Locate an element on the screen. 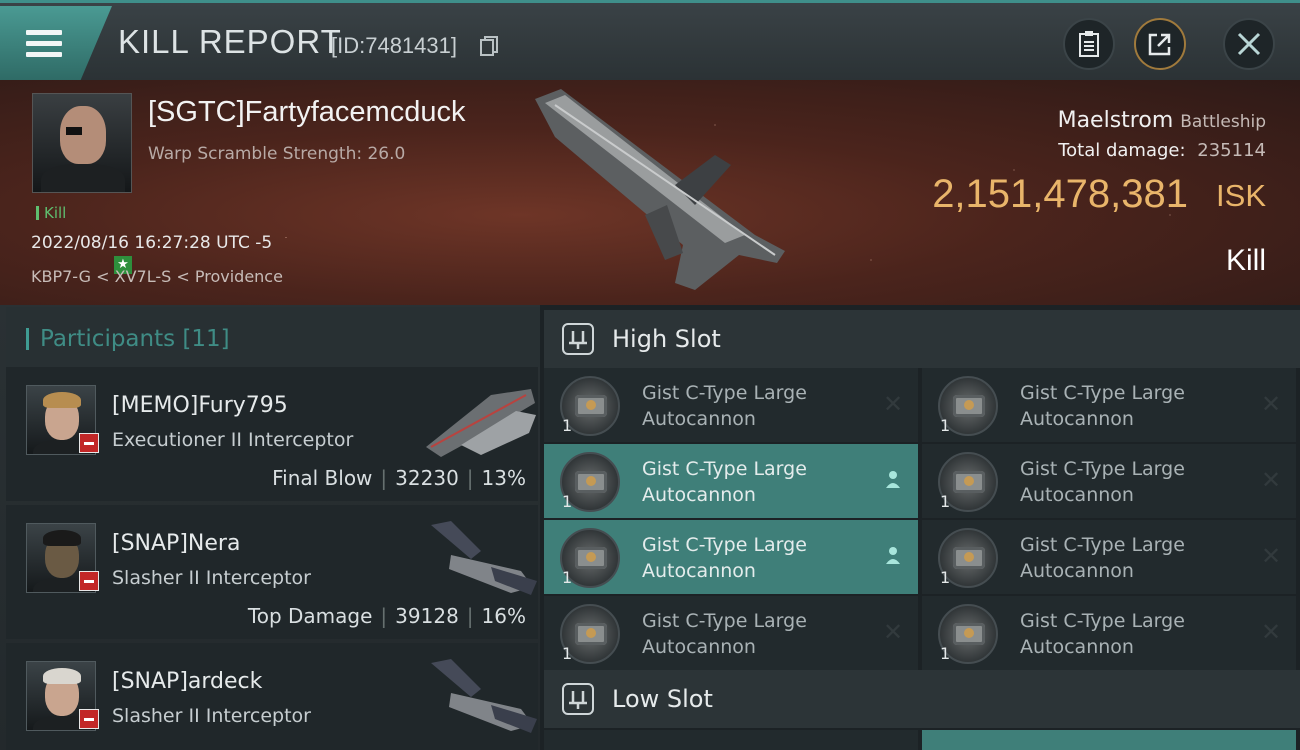 This screenshot has height=750, width=1300. share-icon is located at coordinates (1159, 44).